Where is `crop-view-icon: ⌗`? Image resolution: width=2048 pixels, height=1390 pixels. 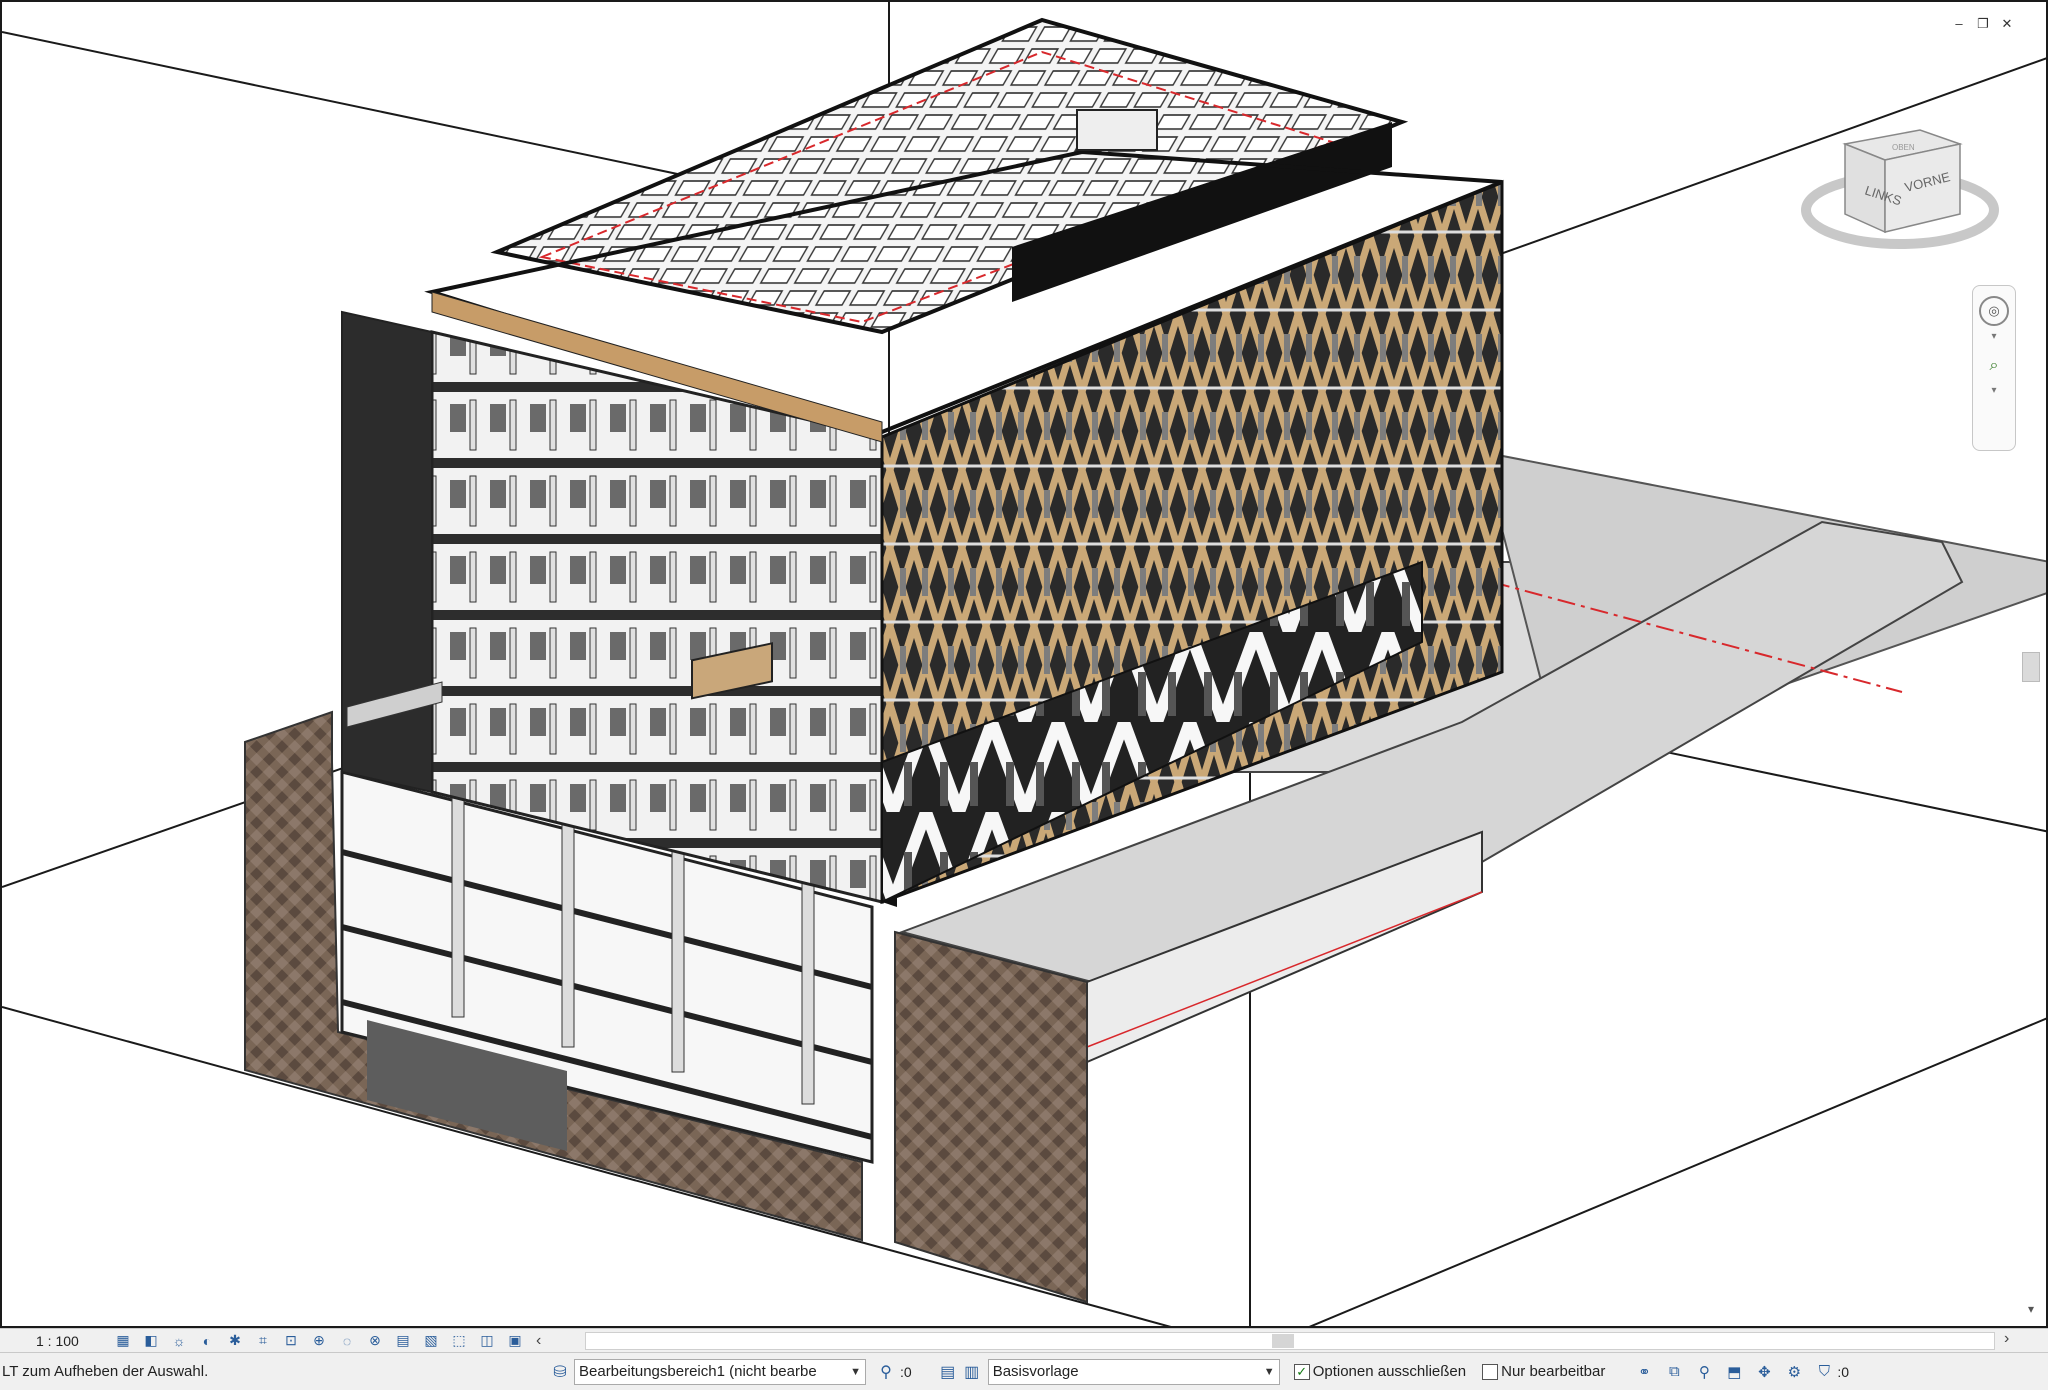
crop-view-icon: ⌗ is located at coordinates (263, 1341).